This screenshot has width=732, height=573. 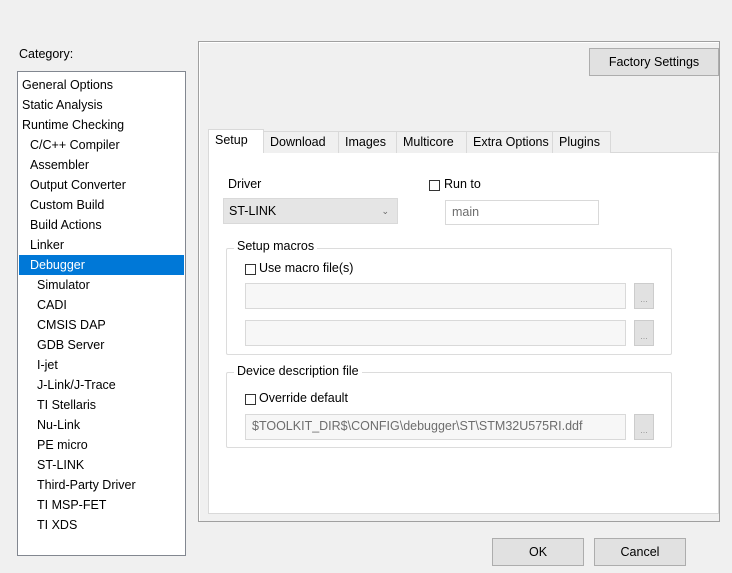 What do you see at coordinates (101, 505) in the screenshot?
I see `category-item-ti-msp-fet: TI MSP-FET` at bounding box center [101, 505].